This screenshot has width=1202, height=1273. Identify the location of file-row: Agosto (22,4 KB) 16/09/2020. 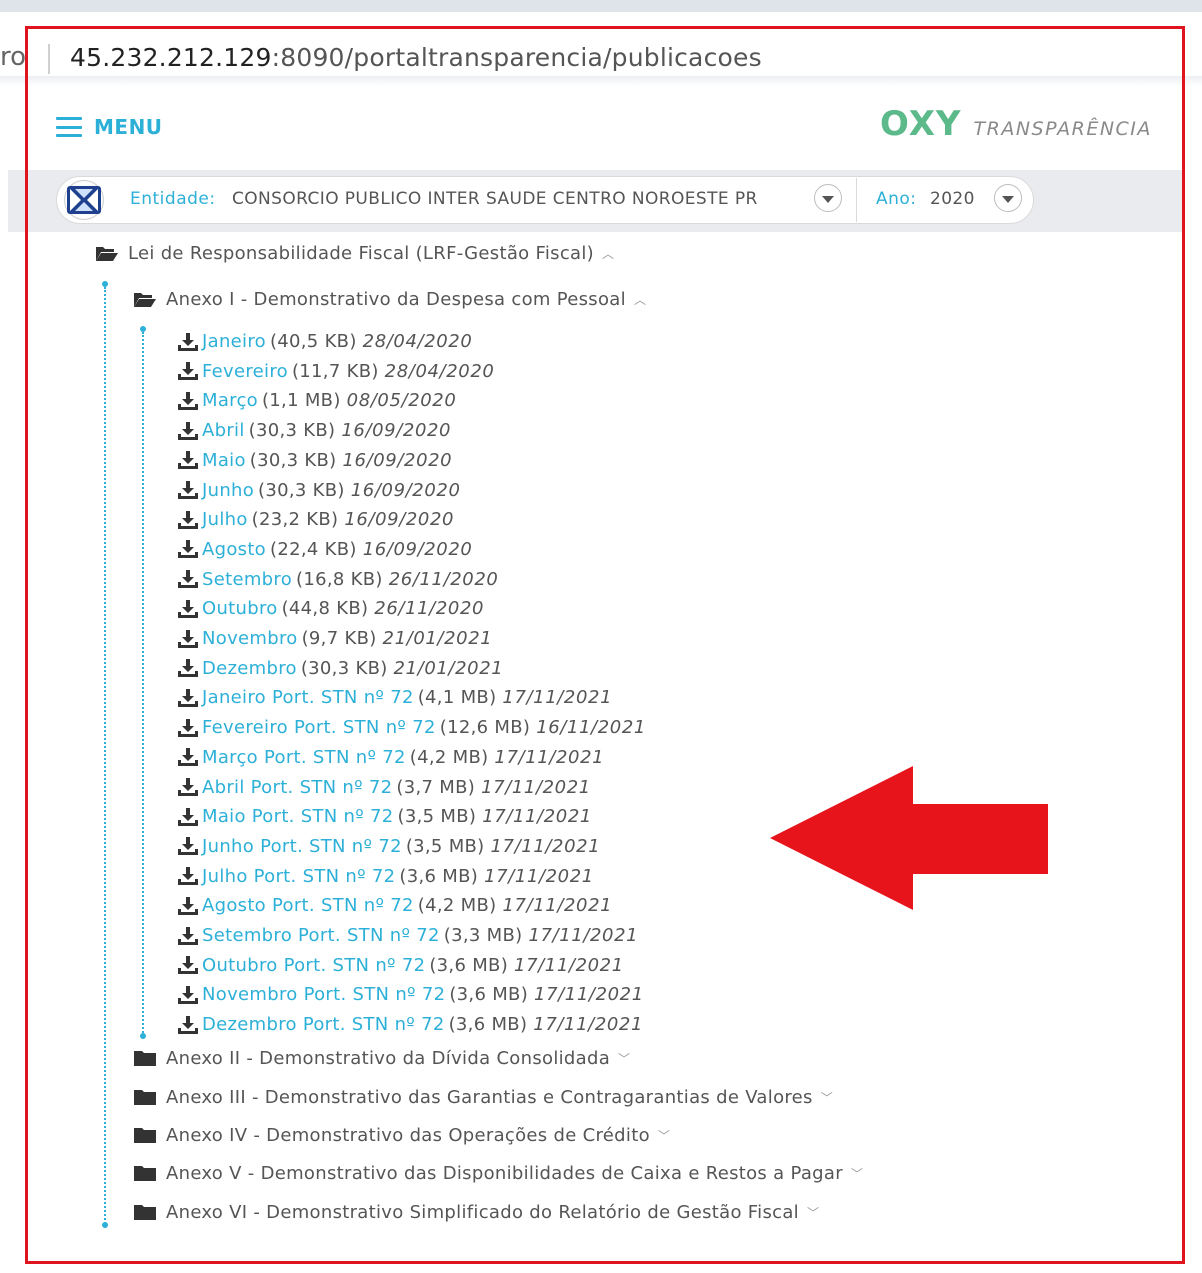
(325, 549).